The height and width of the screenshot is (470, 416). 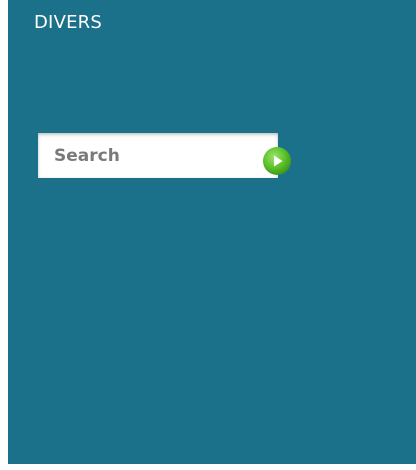 I want to click on play-arrow-icon, so click(x=277, y=161).